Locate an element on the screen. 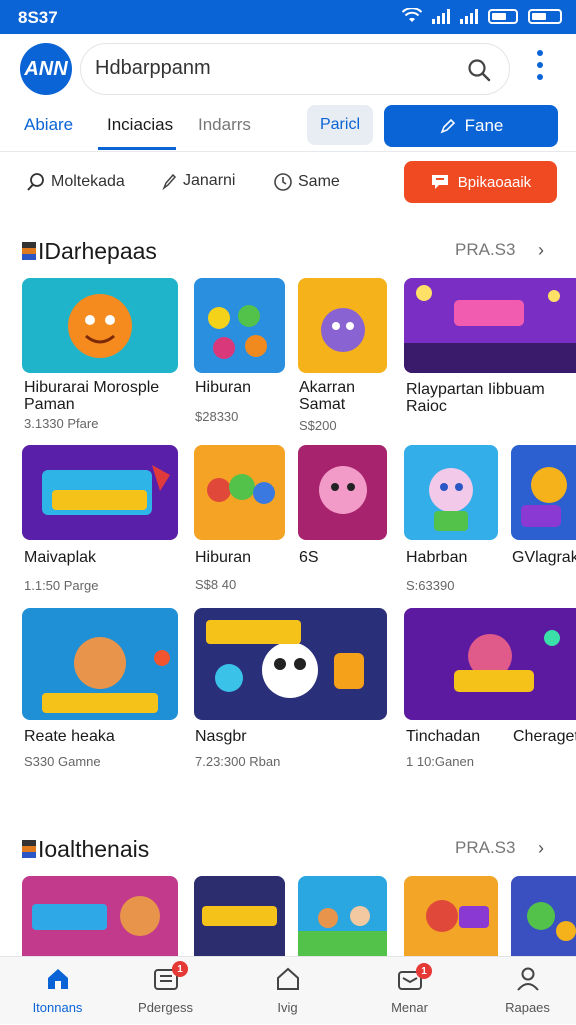  filter-label: Janarni is located at coordinates (209, 180).